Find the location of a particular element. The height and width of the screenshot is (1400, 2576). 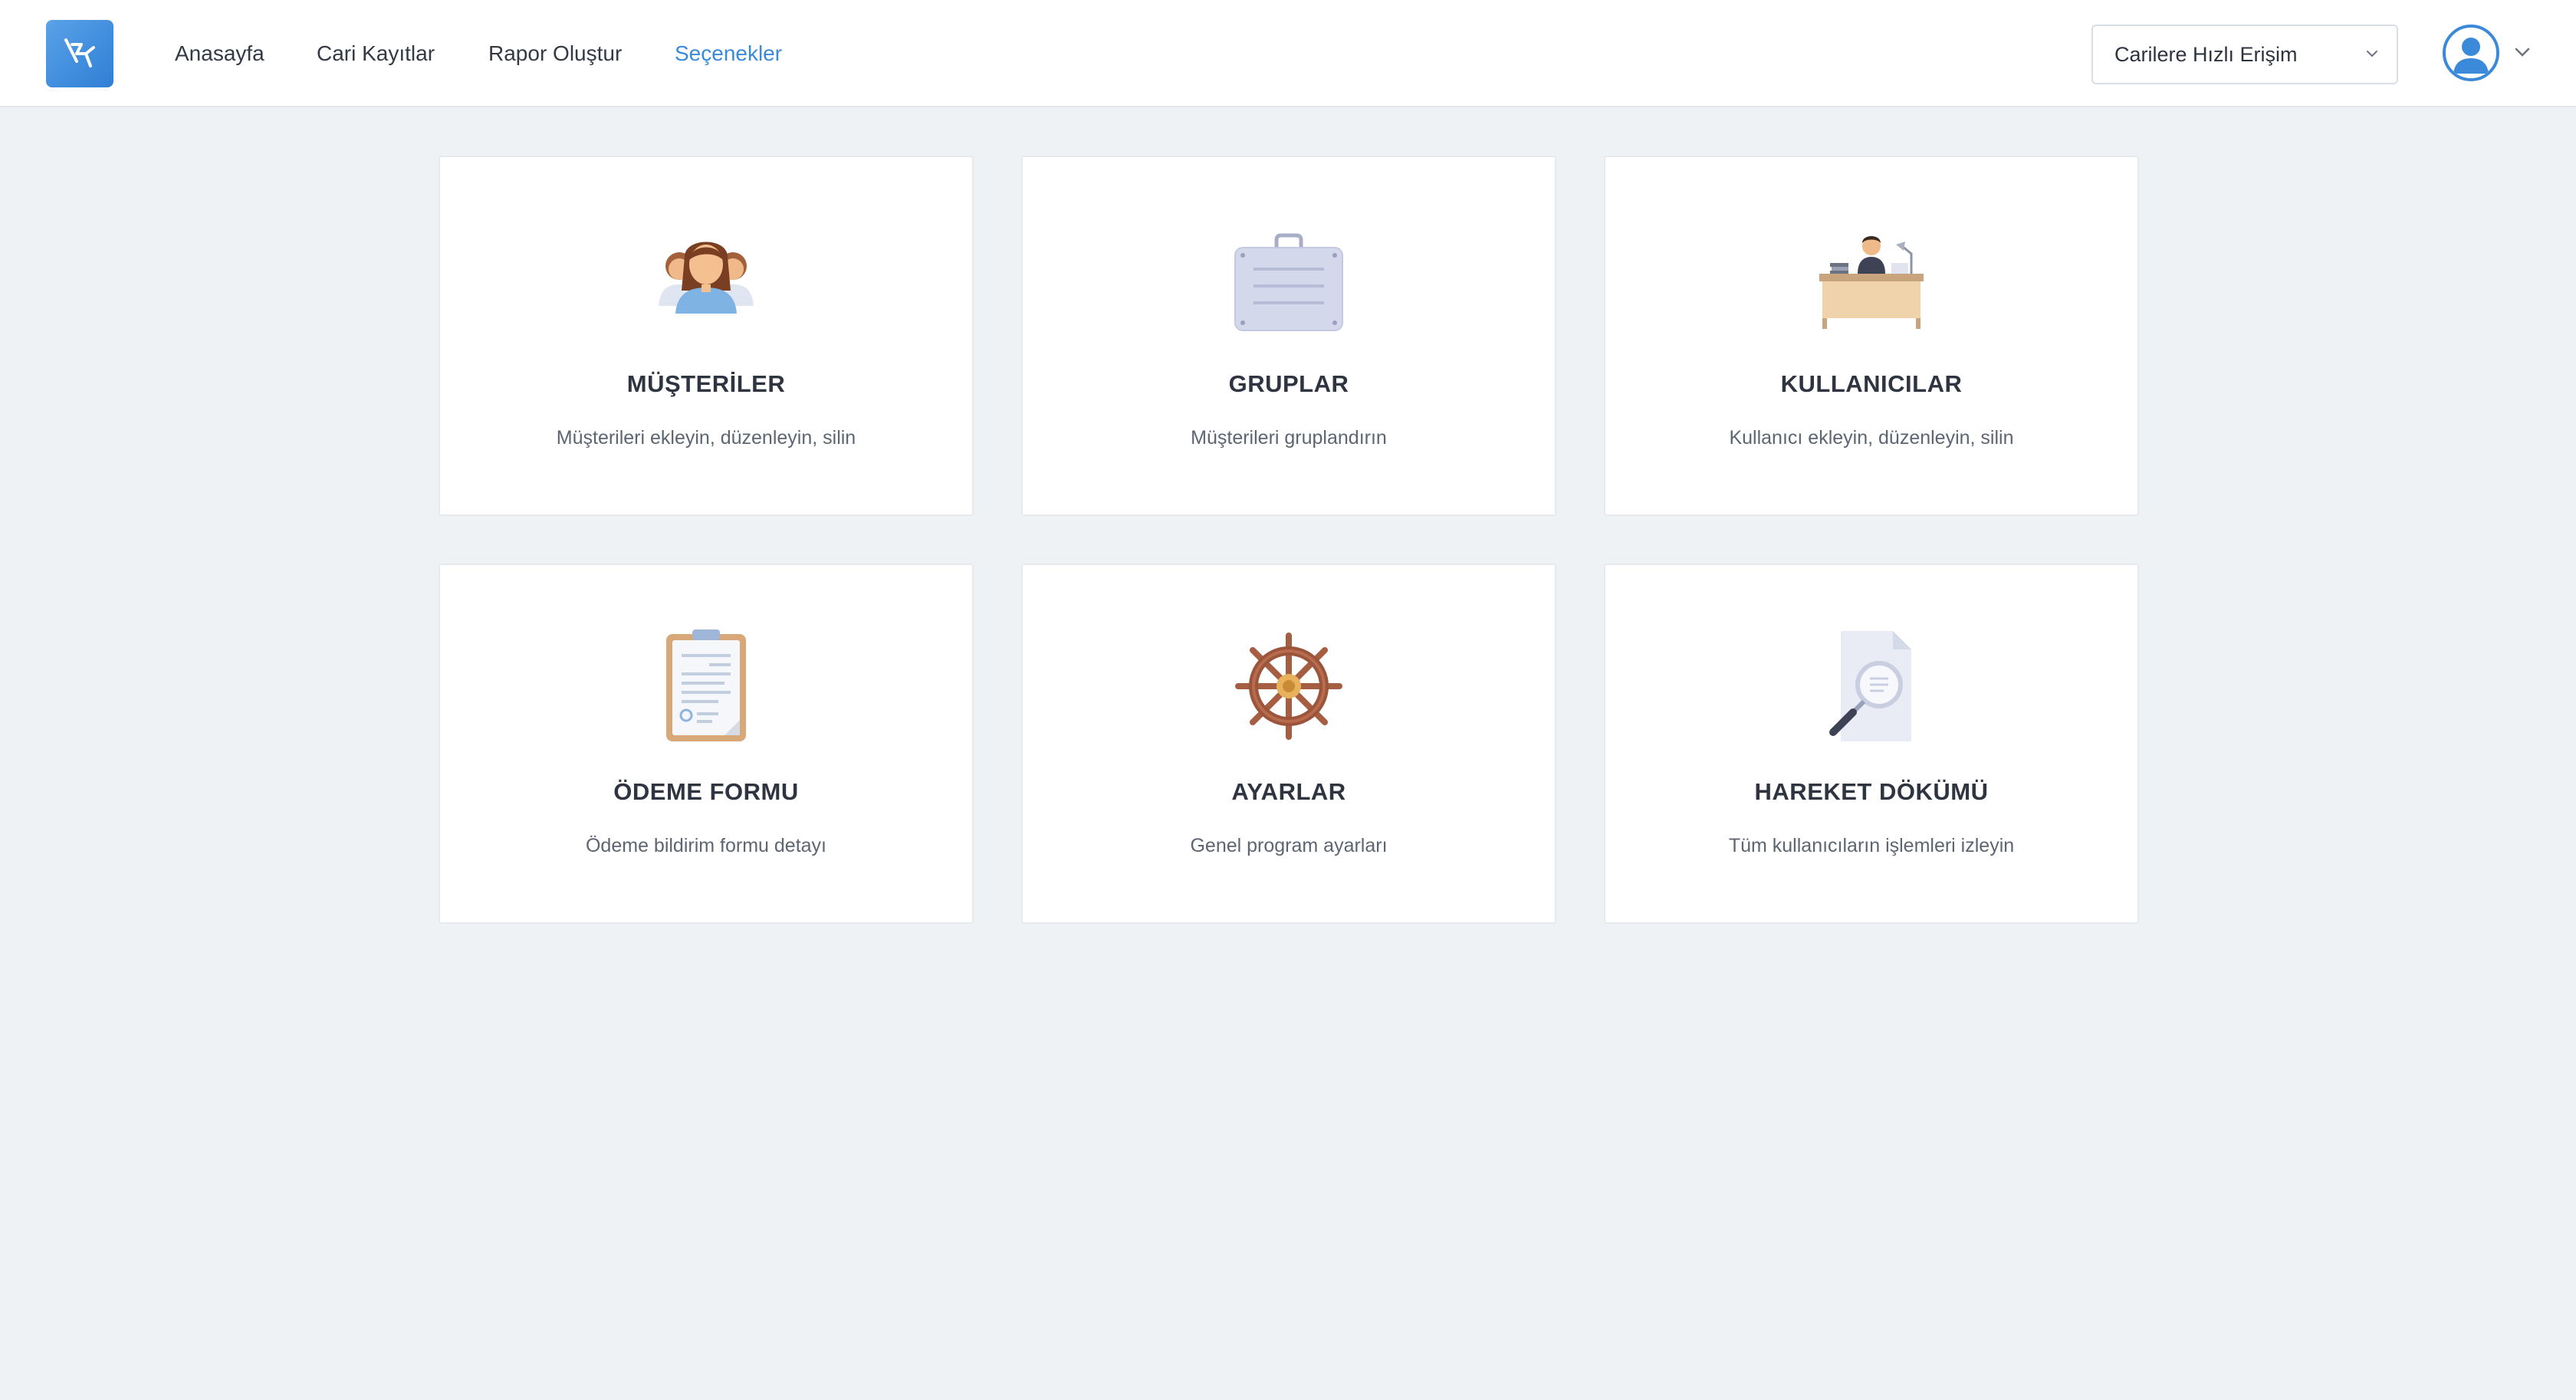

card-description: Müşterileri gruplandırın is located at coordinates (1289, 438).